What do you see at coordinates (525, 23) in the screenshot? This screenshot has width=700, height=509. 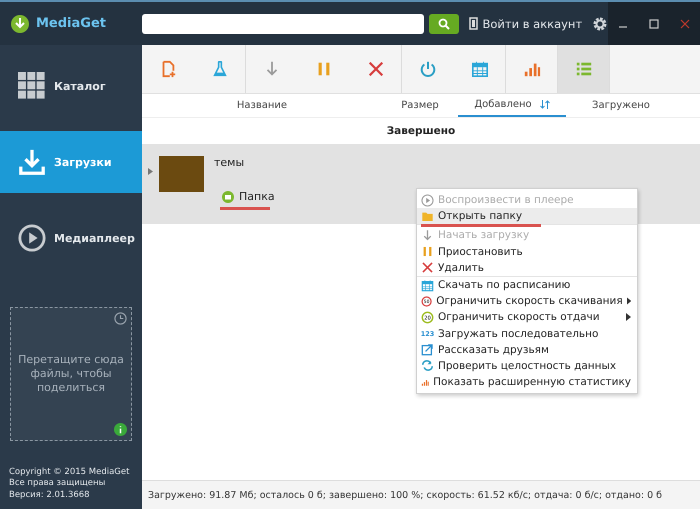 I see `login-button: Войти в аккаунт` at bounding box center [525, 23].